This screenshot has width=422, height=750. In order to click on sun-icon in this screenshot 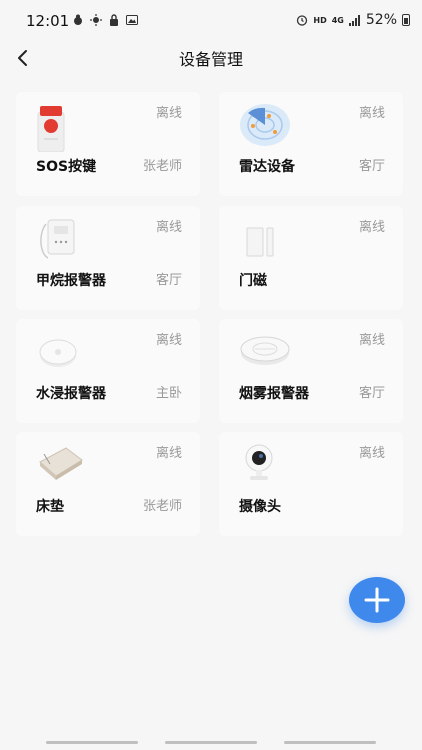, I will do `click(96, 20)`.